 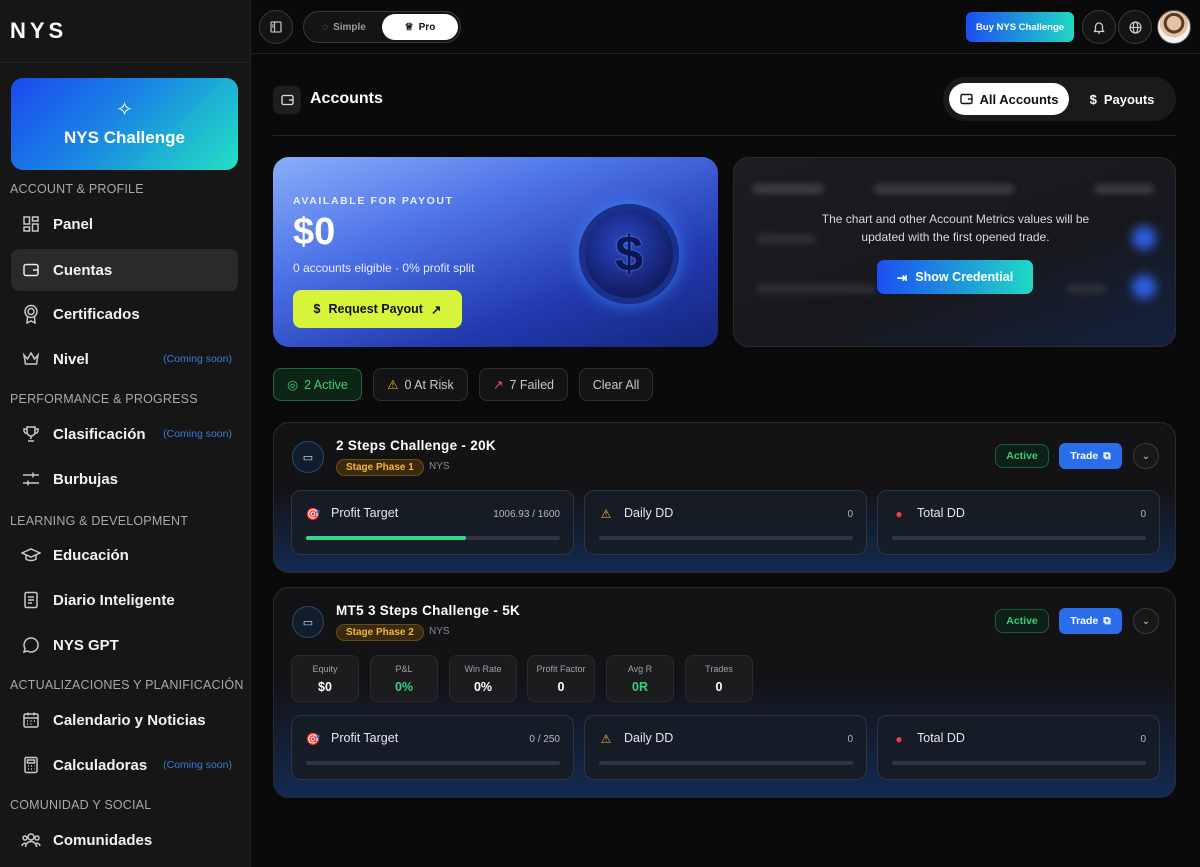 What do you see at coordinates (326, 384) in the screenshot?
I see `filter-active-label: 2 Active` at bounding box center [326, 384].